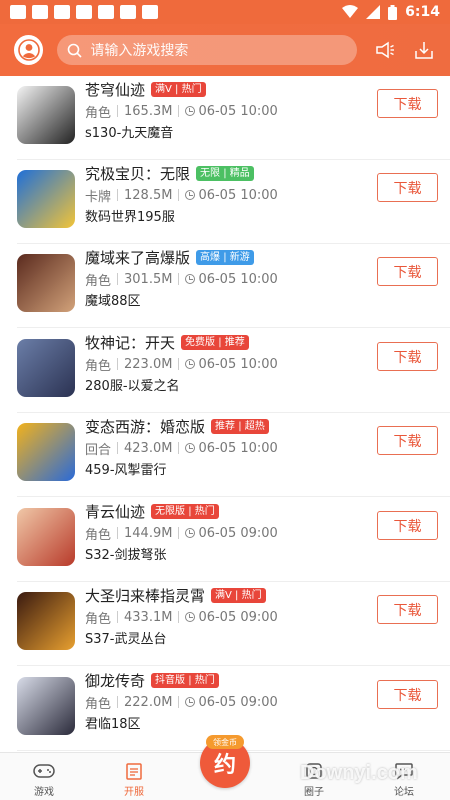  I want to click on tab-label: 论坛, so click(404, 792).